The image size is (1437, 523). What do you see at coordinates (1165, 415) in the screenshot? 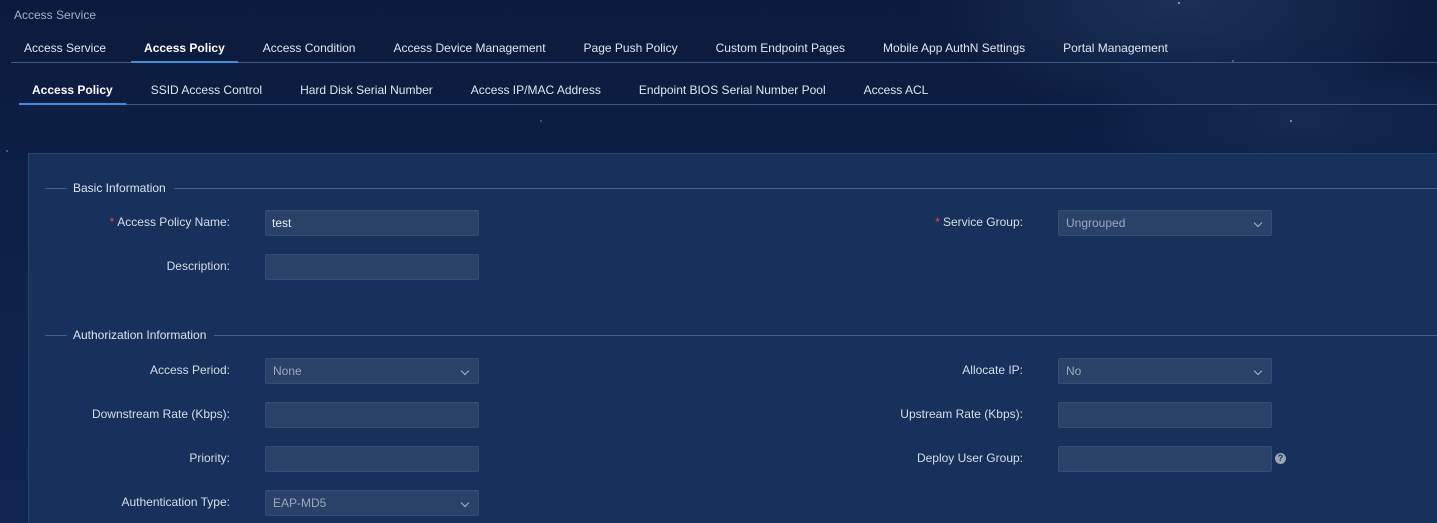
I see `upstream-rate-input` at bounding box center [1165, 415].